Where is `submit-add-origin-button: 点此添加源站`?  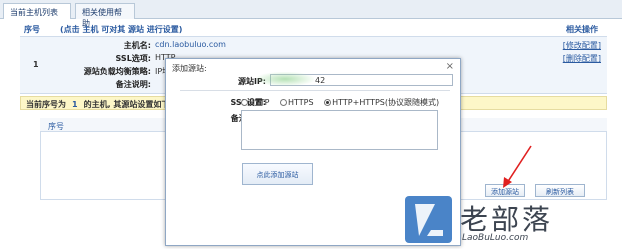
submit-add-origin-button: 点此添加源站 is located at coordinates (277, 174).